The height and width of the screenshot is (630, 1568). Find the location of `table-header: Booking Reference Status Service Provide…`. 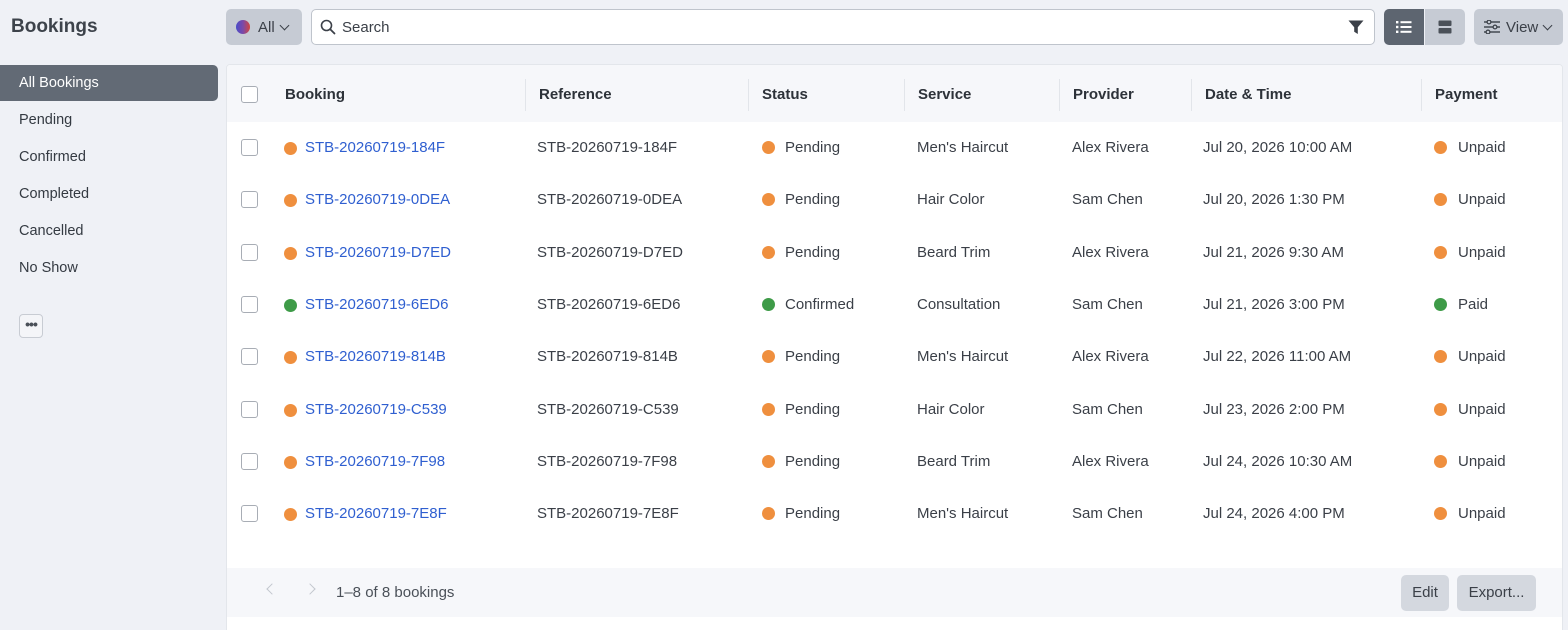

table-header: Booking Reference Status Service Provide… is located at coordinates (894, 93).